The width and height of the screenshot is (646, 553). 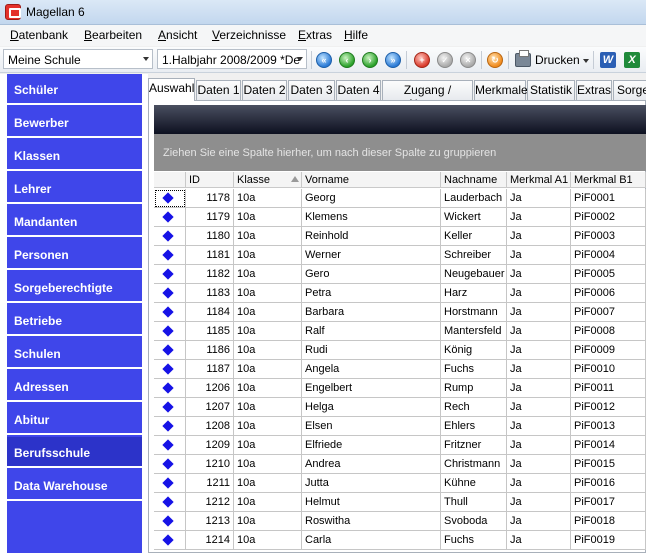 I want to click on tab-sorge: Sorge, so click(x=629, y=90).